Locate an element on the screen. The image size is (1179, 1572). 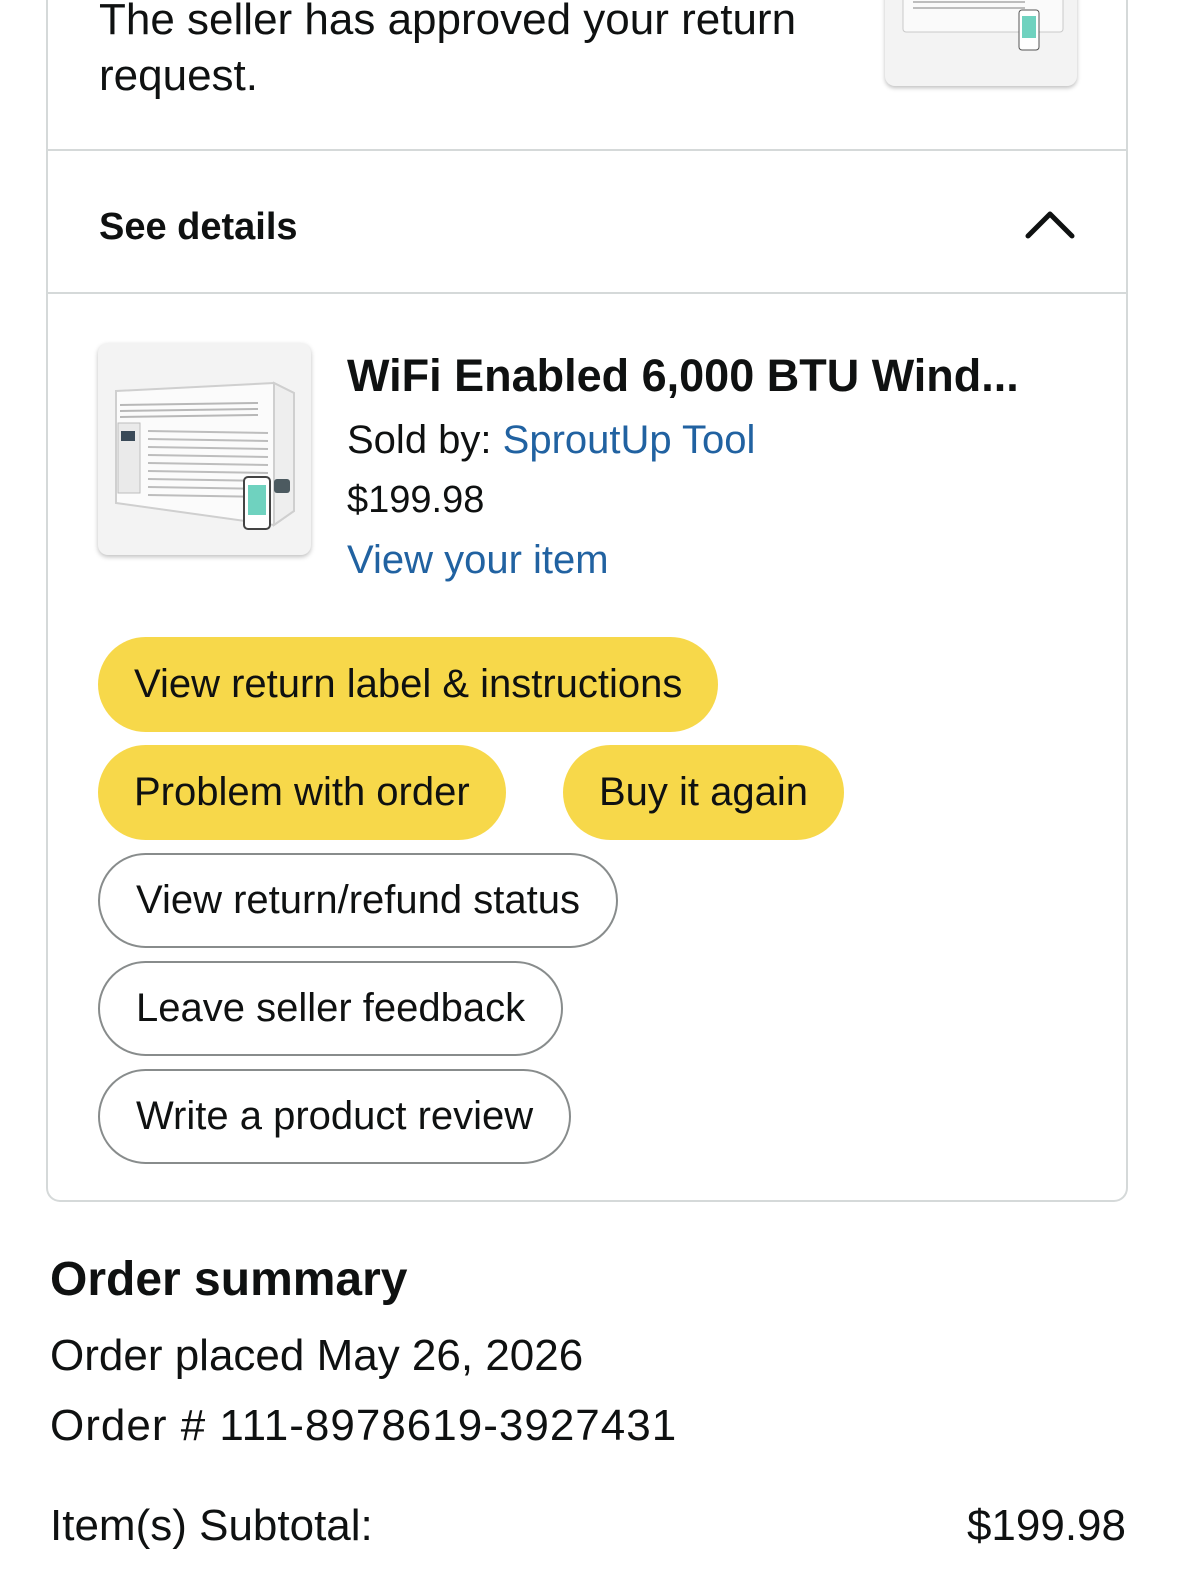
see-details-toggle: See details is located at coordinates (587, 222).